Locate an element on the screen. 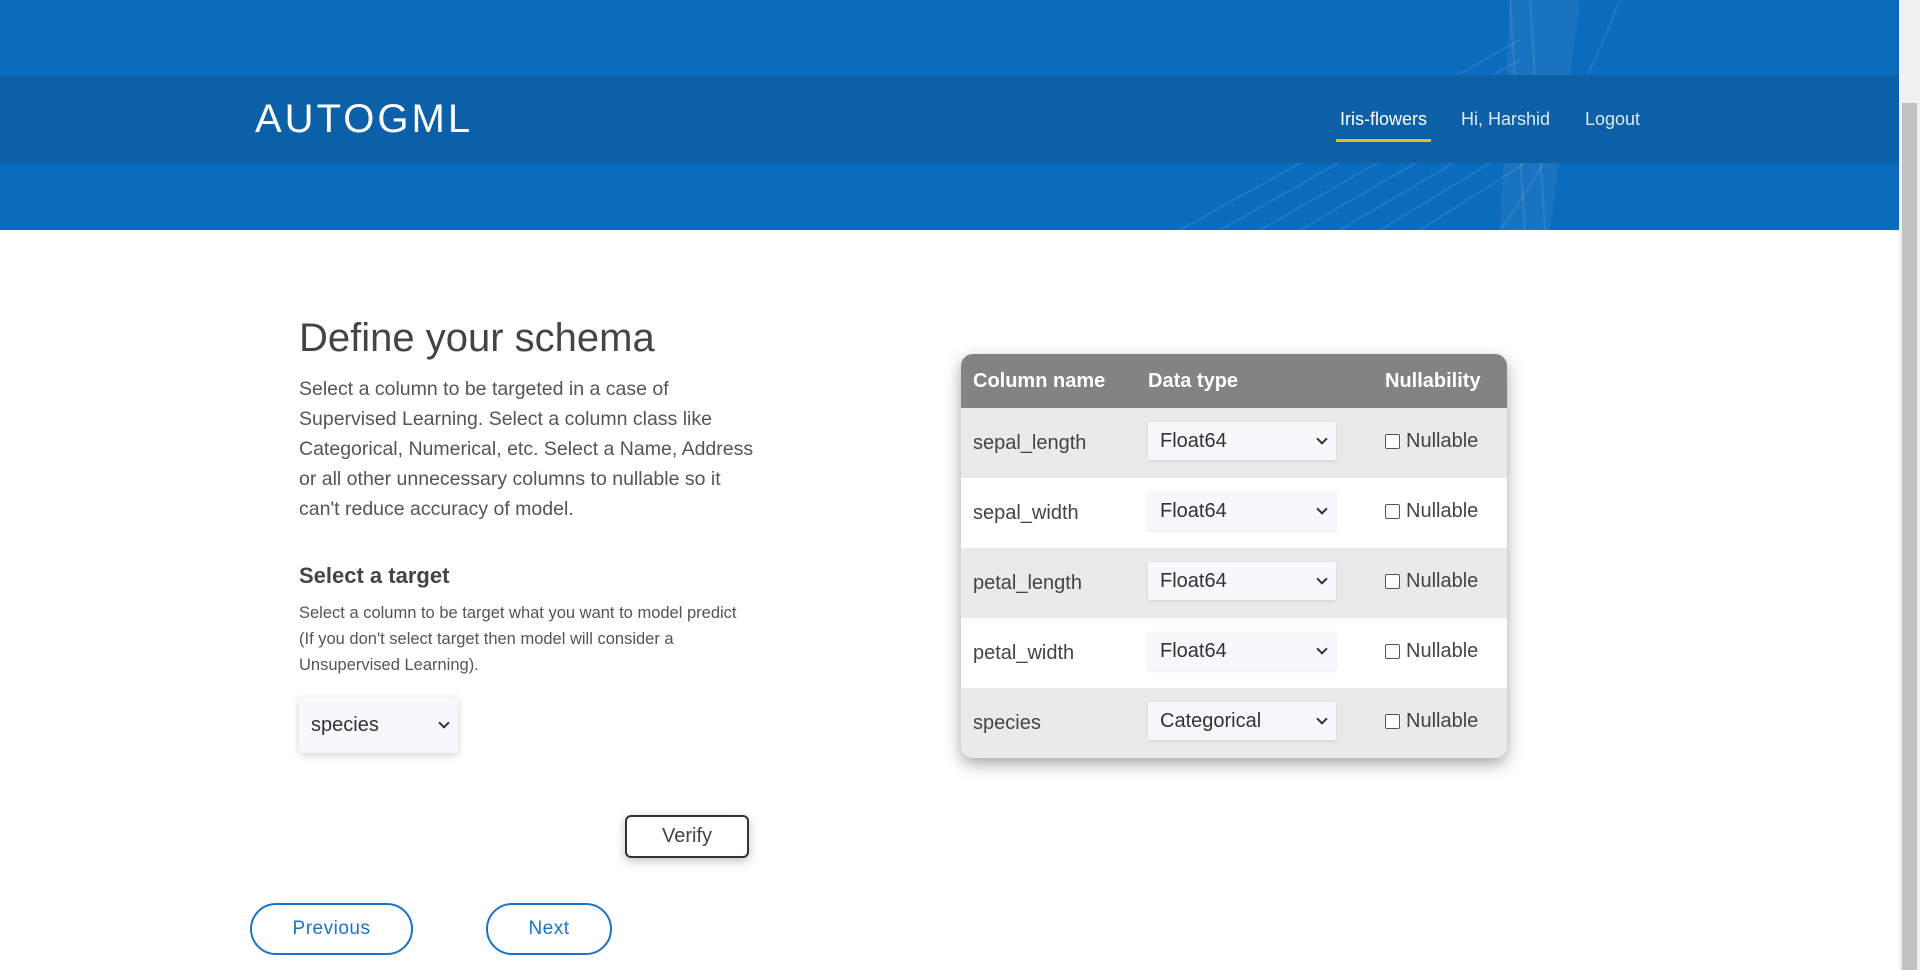 The image size is (1920, 970). table-row: petal_length Float64 Nullable is located at coordinates (1234, 583).